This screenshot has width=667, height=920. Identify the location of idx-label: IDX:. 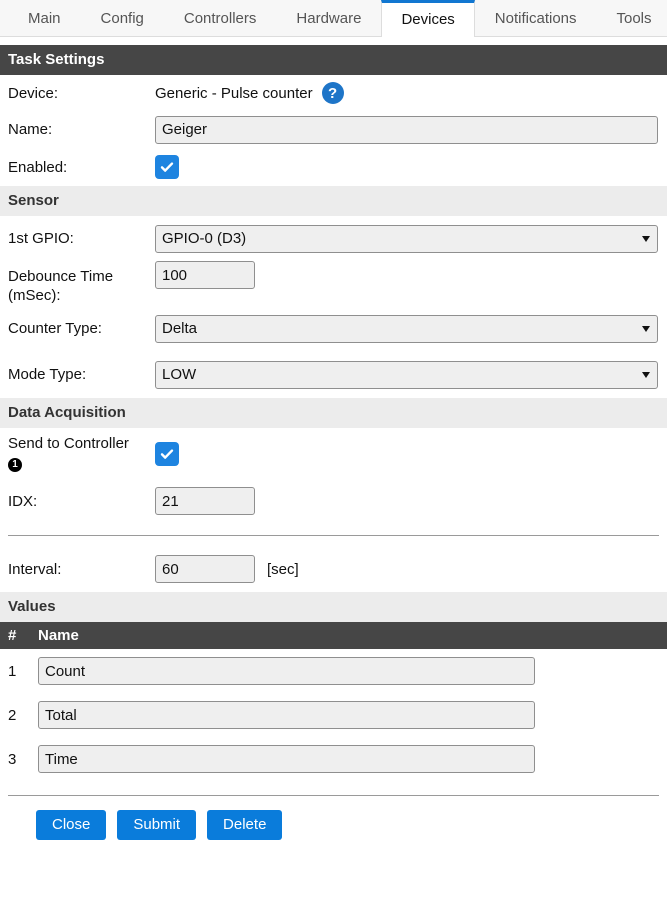
(23, 501).